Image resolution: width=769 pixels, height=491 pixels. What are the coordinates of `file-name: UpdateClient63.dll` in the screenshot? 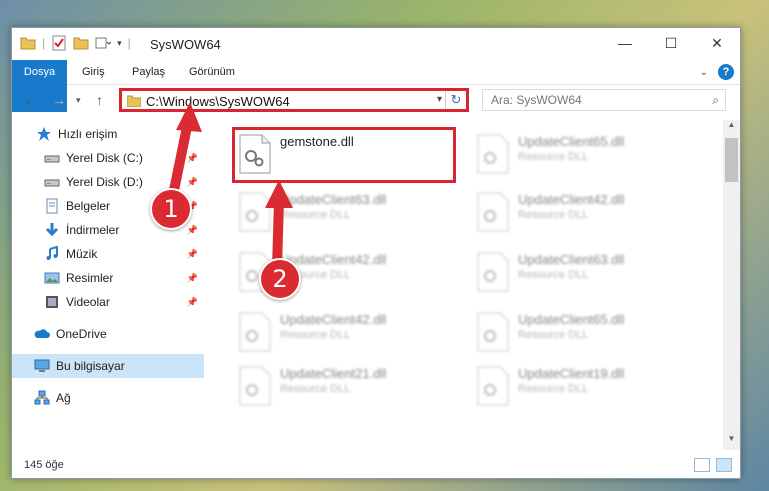 It's located at (571, 259).